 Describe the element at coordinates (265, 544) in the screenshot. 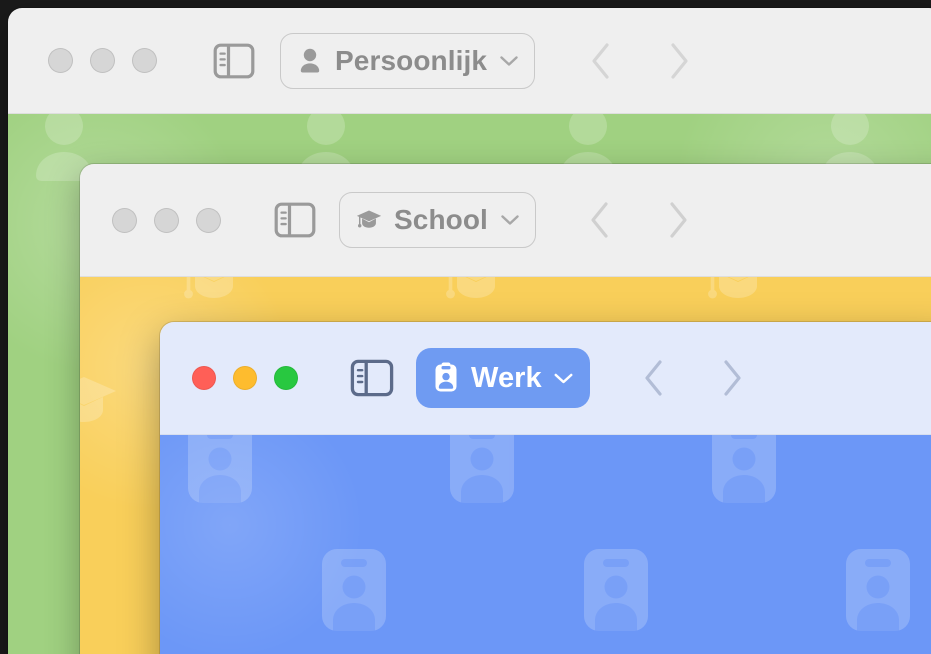

I see `body-highlight` at that location.